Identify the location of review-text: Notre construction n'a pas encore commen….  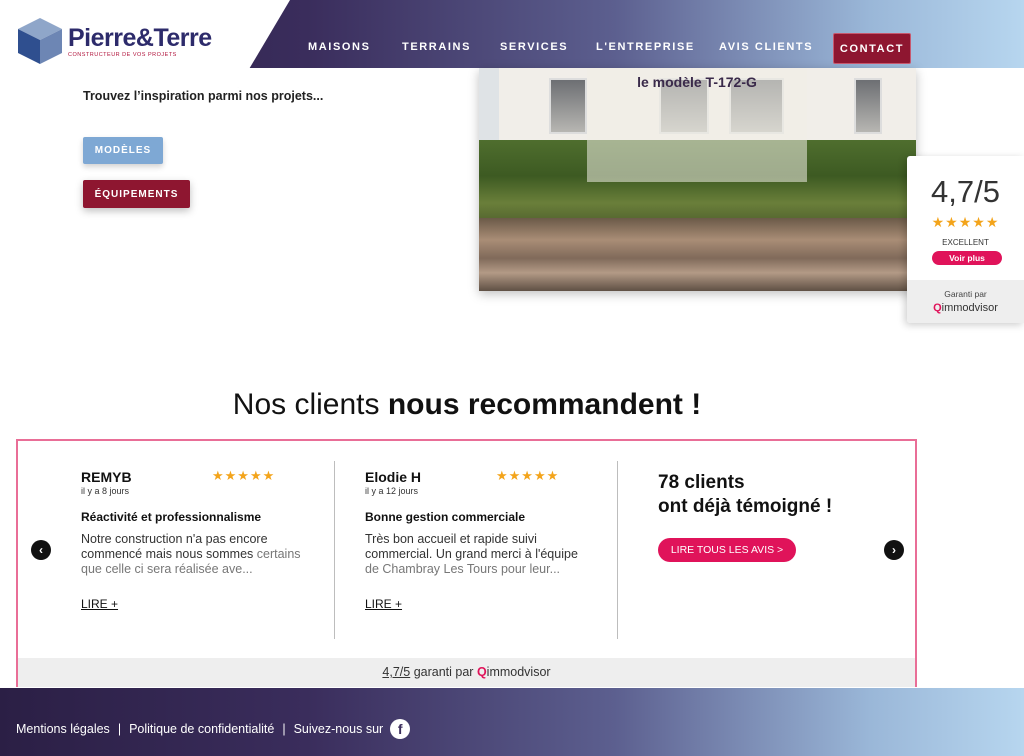
(196, 554).